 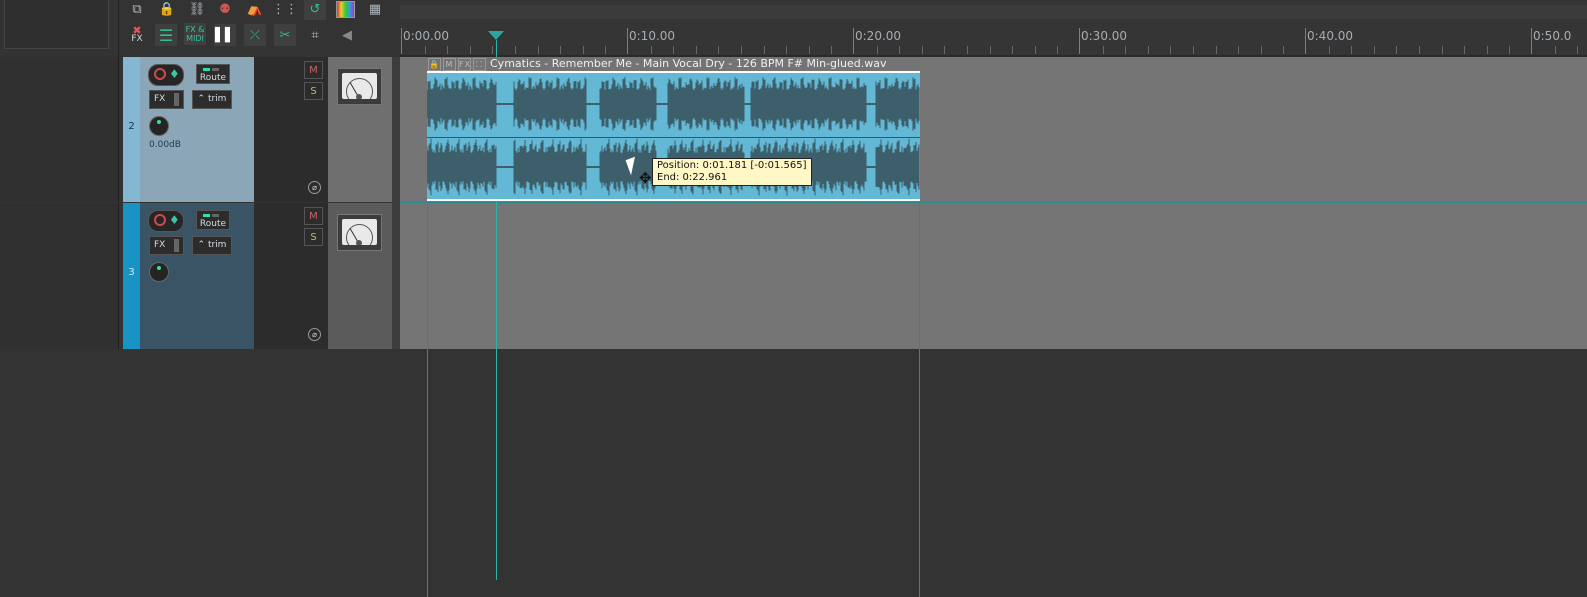 I want to click on volume-readout: 0.00dB, so click(x=165, y=145).